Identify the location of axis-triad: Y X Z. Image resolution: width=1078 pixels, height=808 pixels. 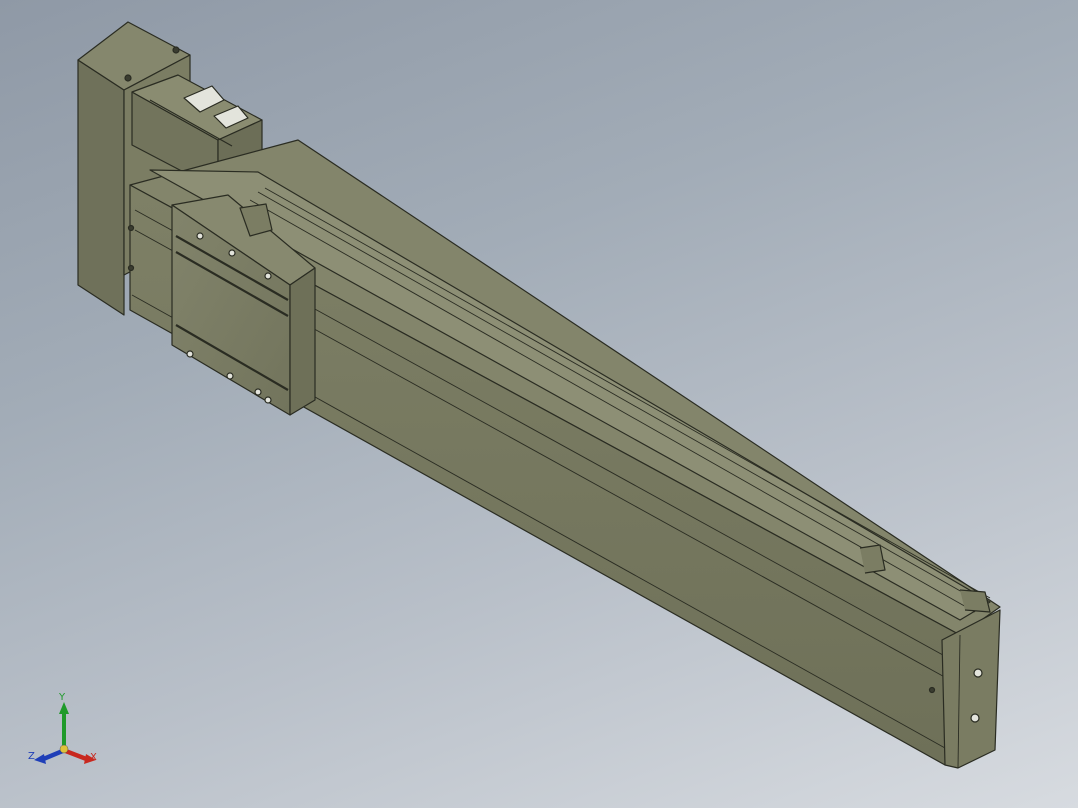
(66, 730).